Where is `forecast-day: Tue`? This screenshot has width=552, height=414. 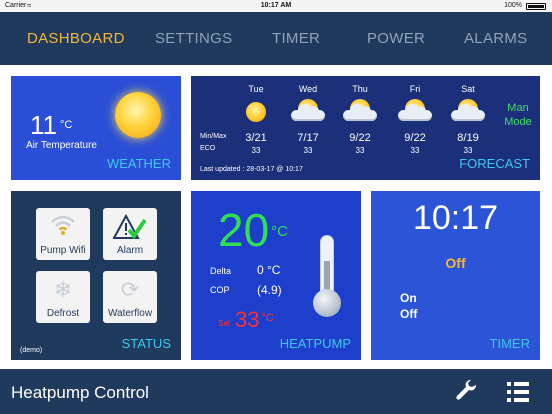 forecast-day: Tue is located at coordinates (256, 89).